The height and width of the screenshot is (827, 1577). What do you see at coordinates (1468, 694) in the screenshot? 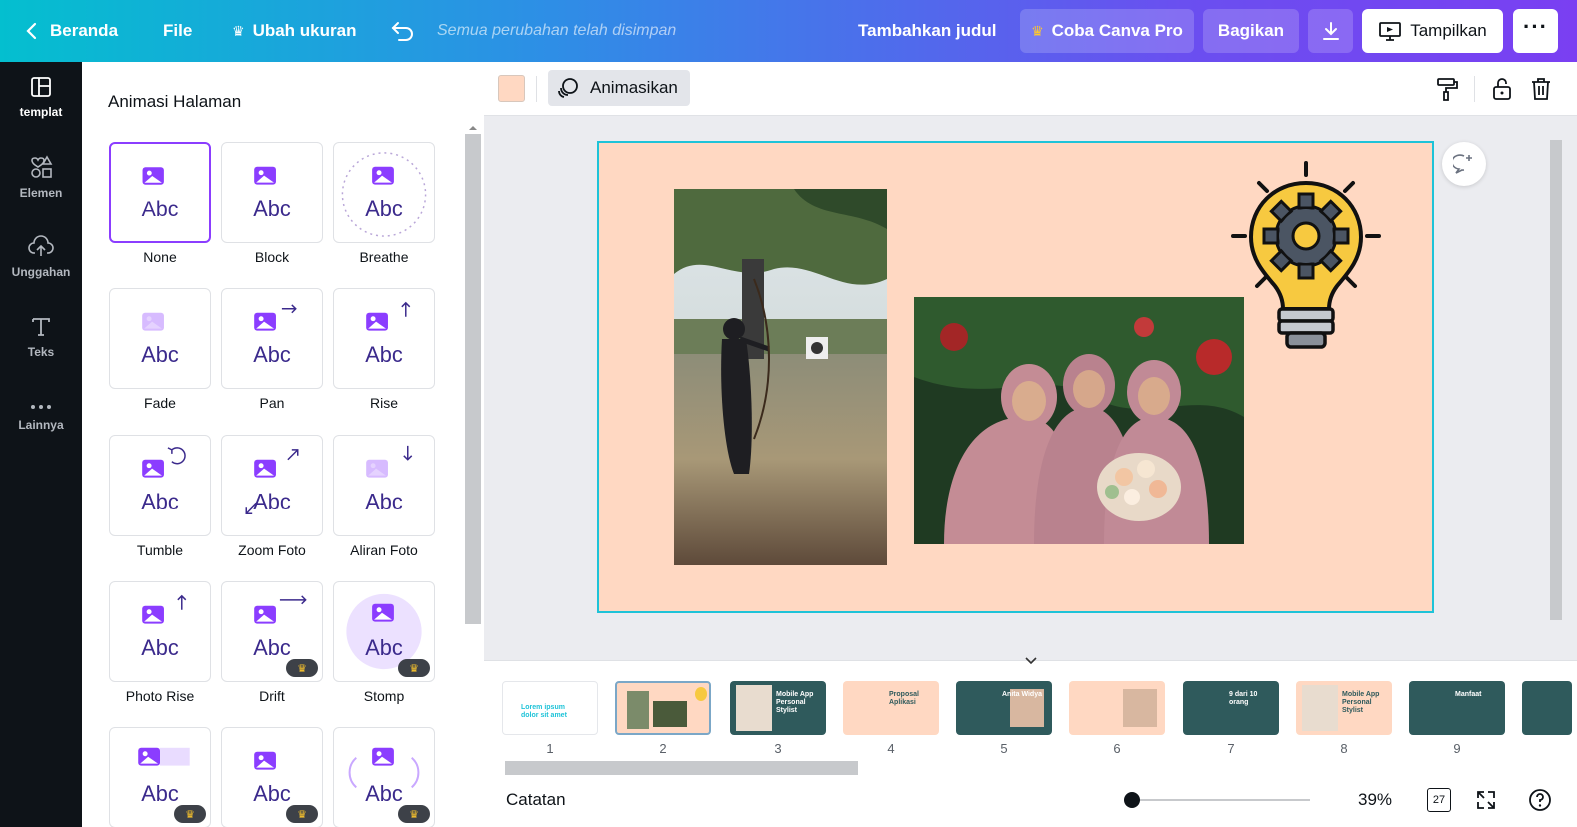
I see `thumbnail-text: Manfaat` at bounding box center [1468, 694].